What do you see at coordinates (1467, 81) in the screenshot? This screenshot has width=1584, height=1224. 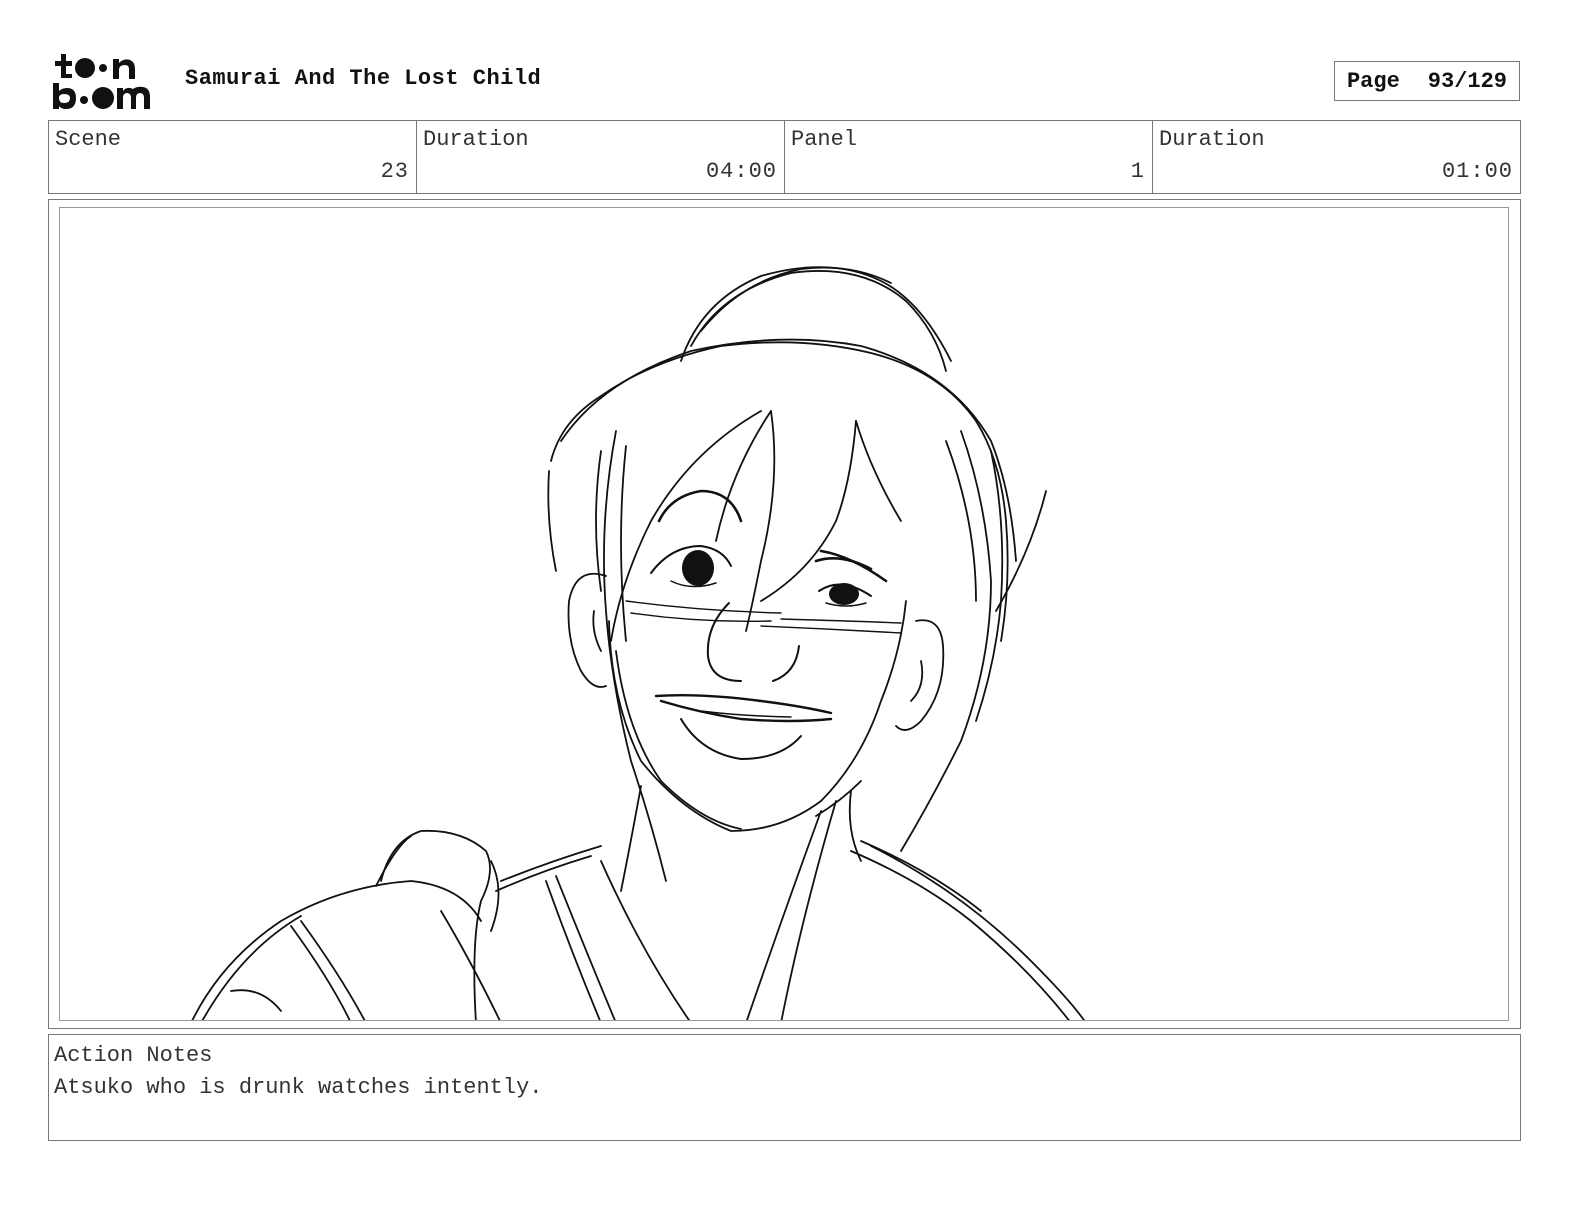 I see `page-number: 93/129` at bounding box center [1467, 81].